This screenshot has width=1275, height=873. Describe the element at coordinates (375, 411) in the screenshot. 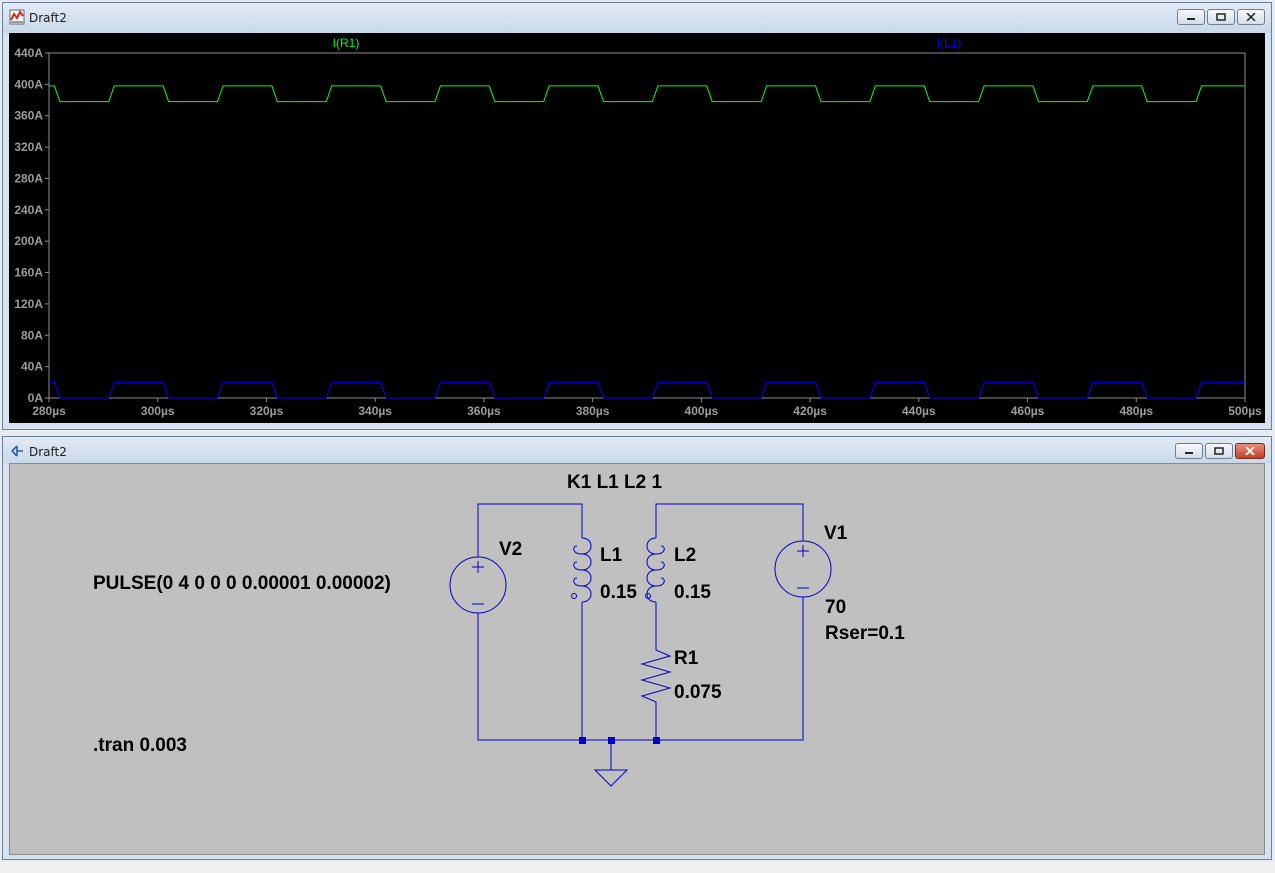

I see `x-tick-label: 340µs` at that location.